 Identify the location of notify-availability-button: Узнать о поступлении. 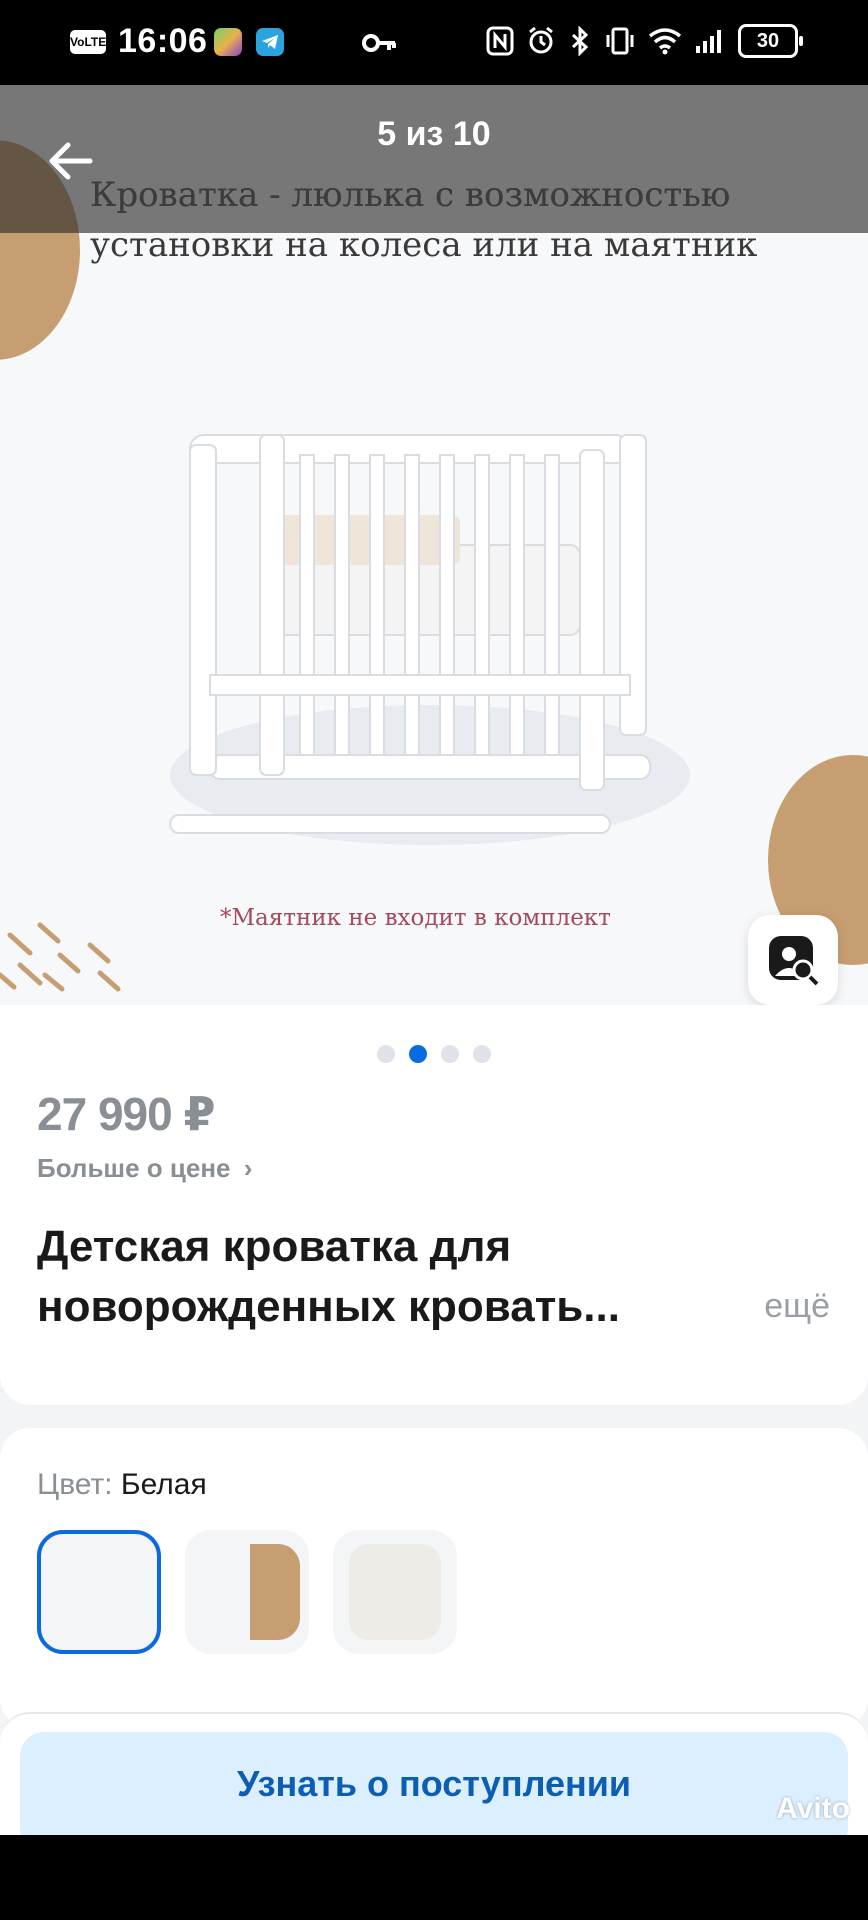
(434, 1783).